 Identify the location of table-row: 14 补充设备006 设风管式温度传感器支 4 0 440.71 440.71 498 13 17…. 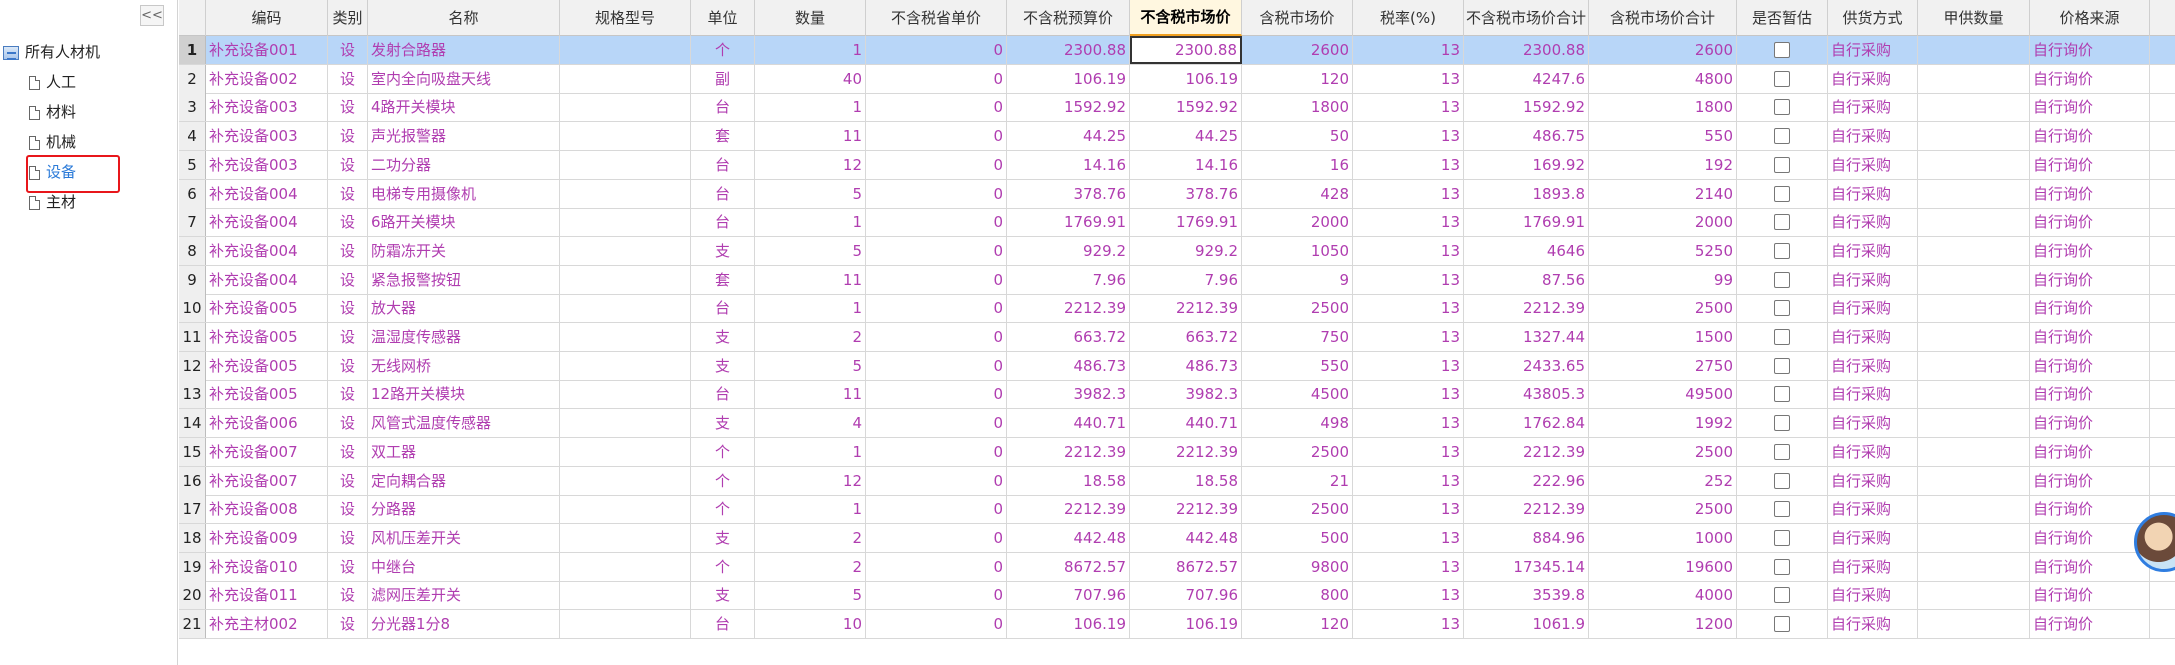
(1177, 424).